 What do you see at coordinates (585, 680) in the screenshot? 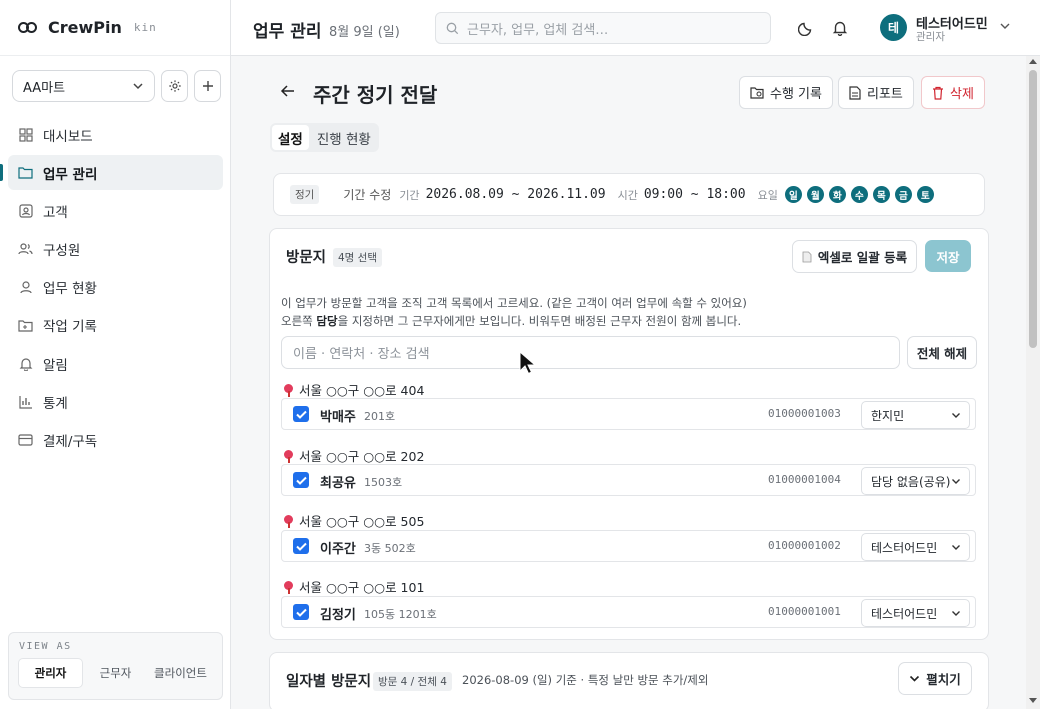
I see `daily-note: 2026-08-09 (일) 기준 · 특정 날만 방문 추가/제외` at bounding box center [585, 680].